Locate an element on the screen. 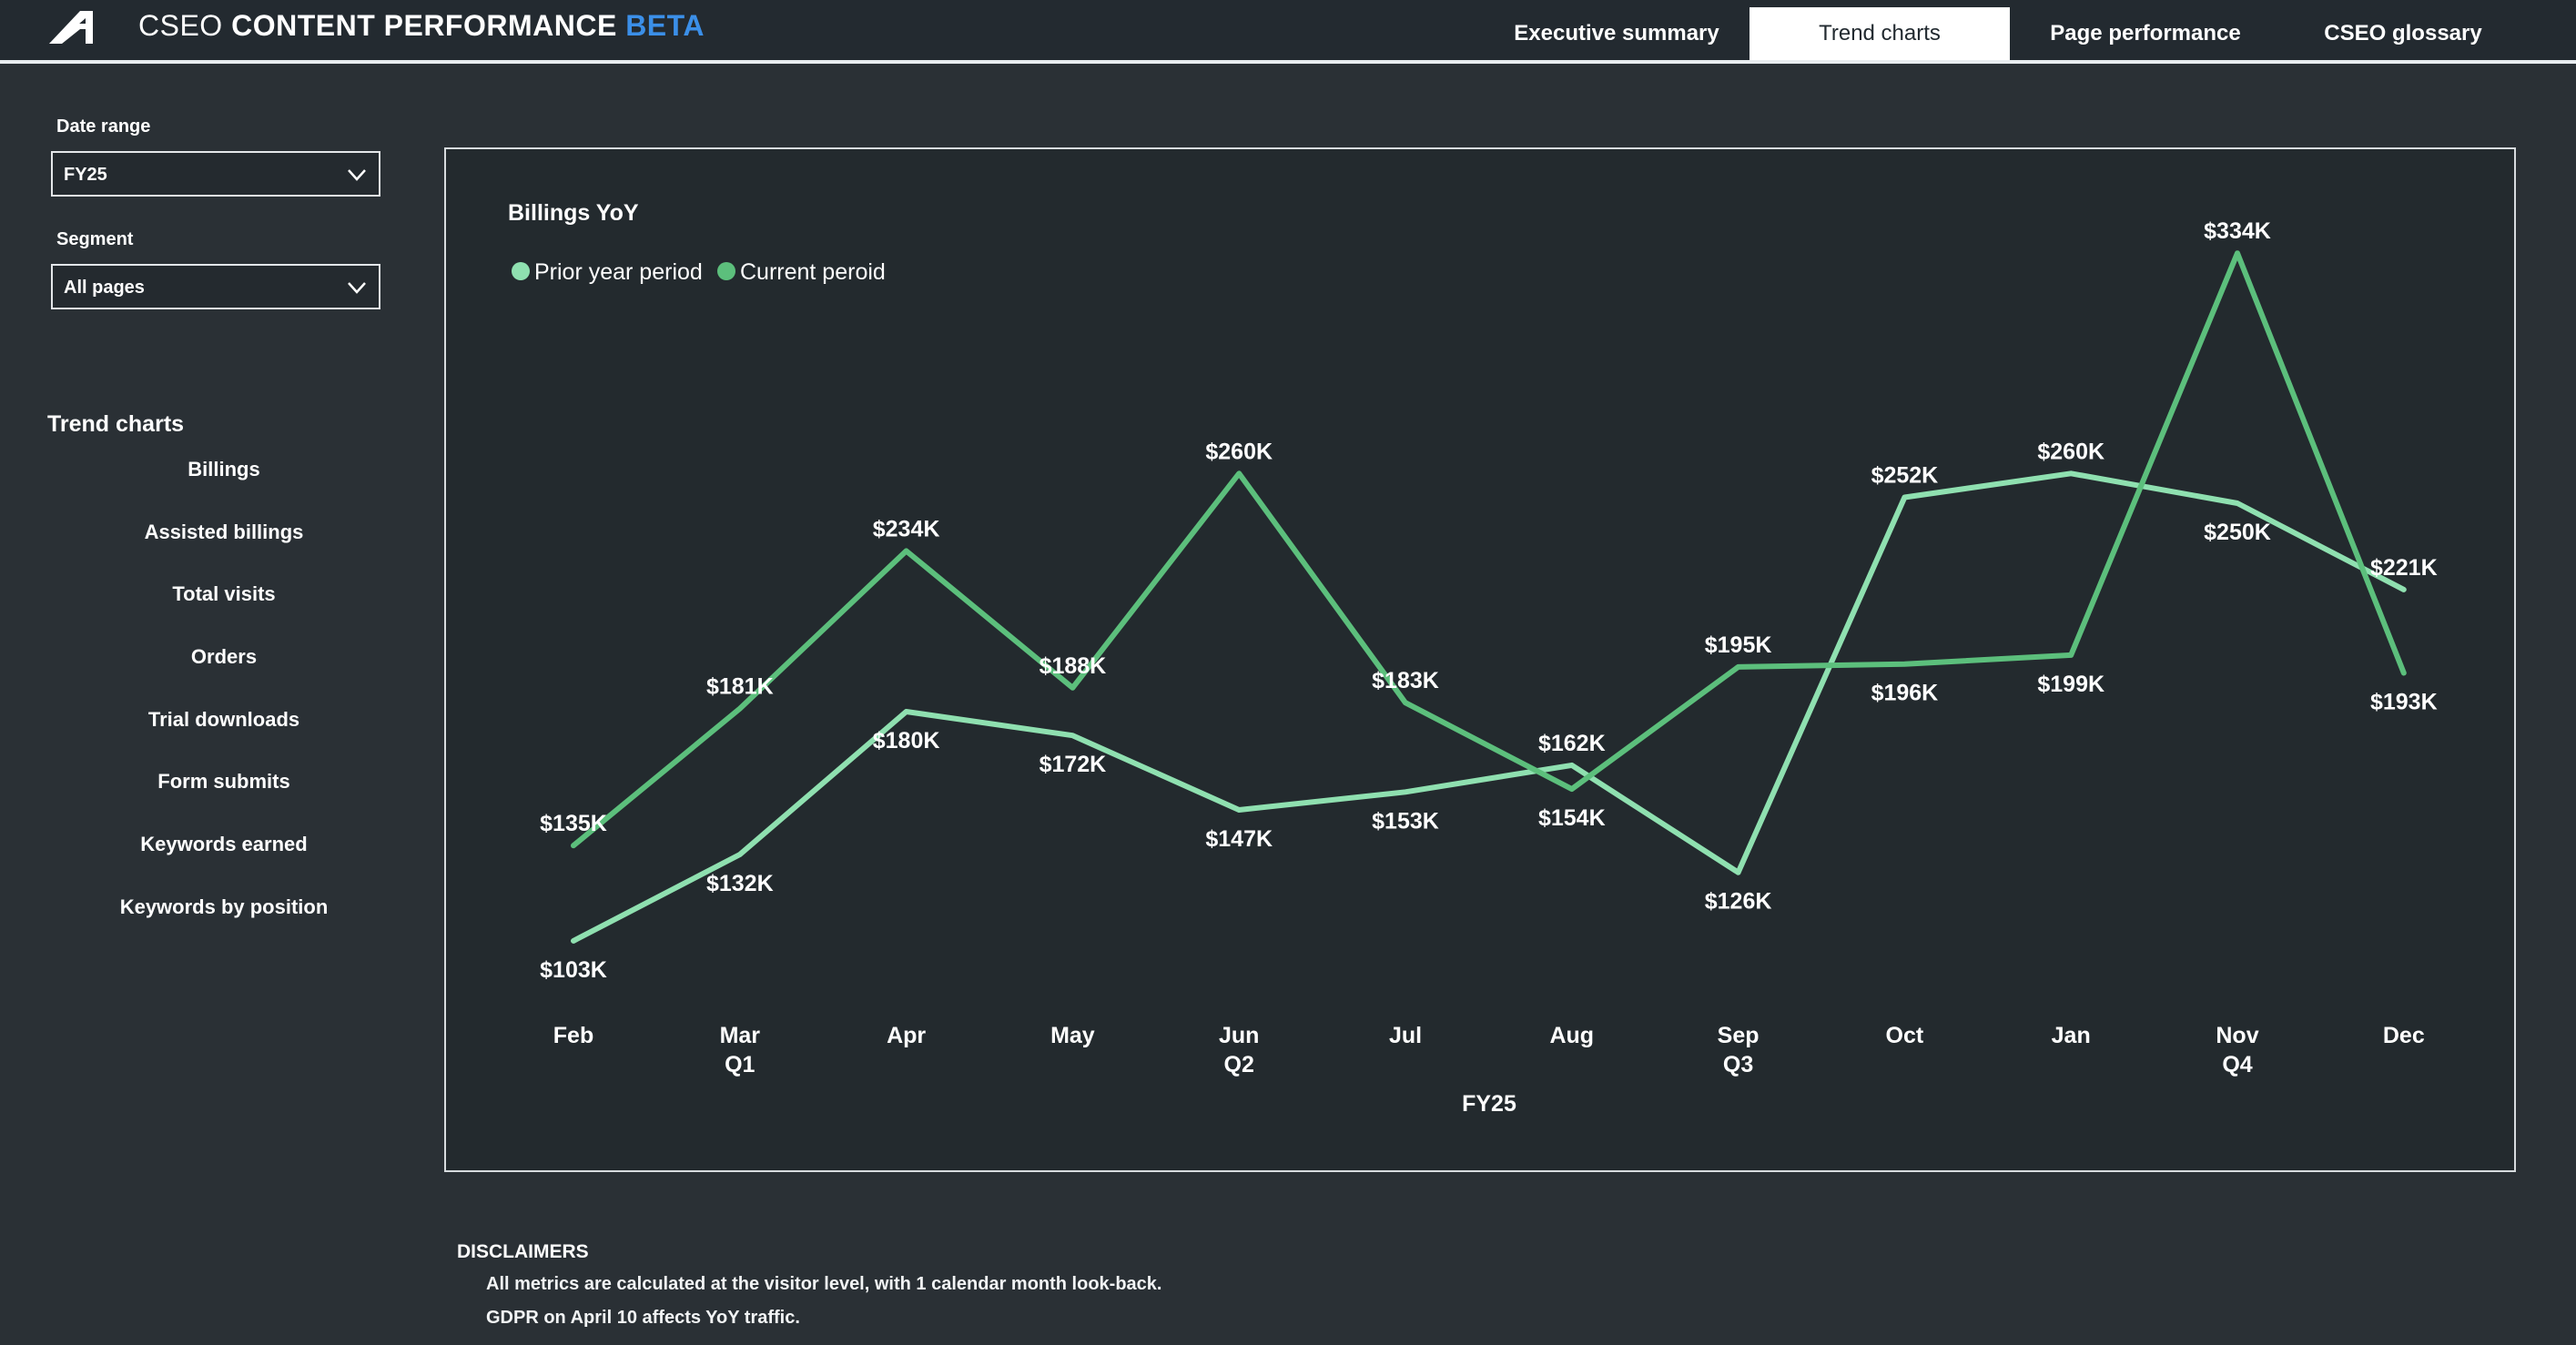 The image size is (2576, 1345). nav-item-assisted-billings: Assisted billings is located at coordinates (224, 532).